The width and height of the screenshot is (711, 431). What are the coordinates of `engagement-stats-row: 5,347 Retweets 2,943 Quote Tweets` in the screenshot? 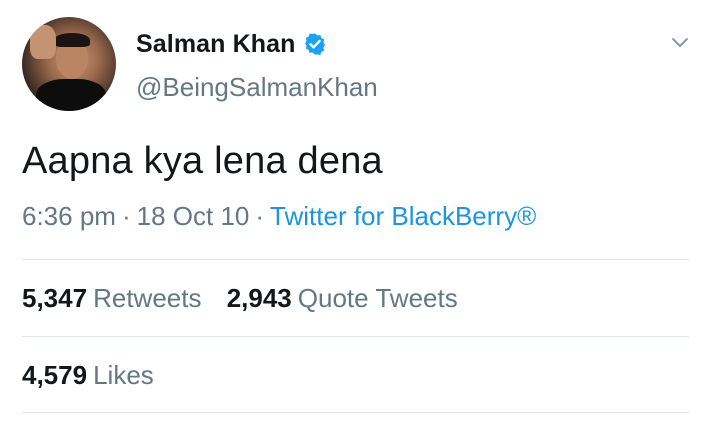 It's located at (249, 298).